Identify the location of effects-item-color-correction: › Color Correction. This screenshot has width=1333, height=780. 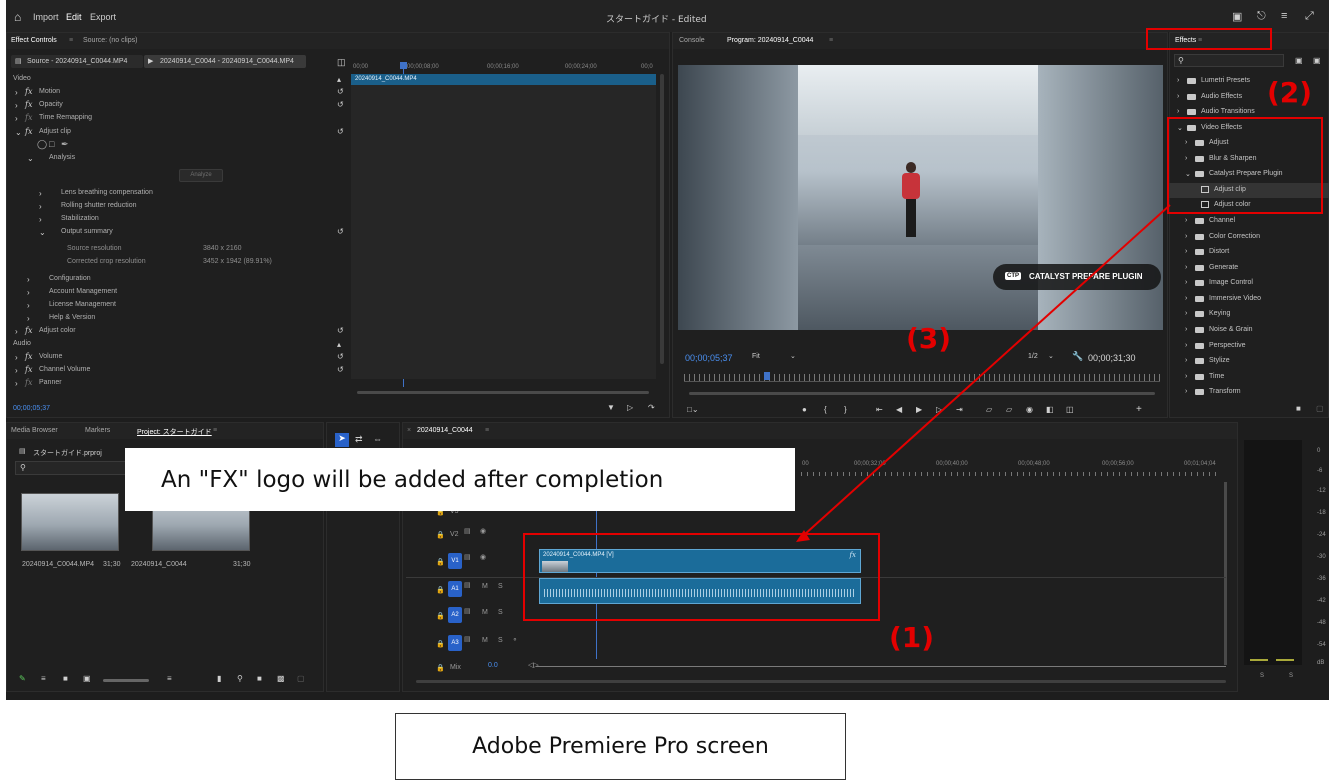
(1249, 237).